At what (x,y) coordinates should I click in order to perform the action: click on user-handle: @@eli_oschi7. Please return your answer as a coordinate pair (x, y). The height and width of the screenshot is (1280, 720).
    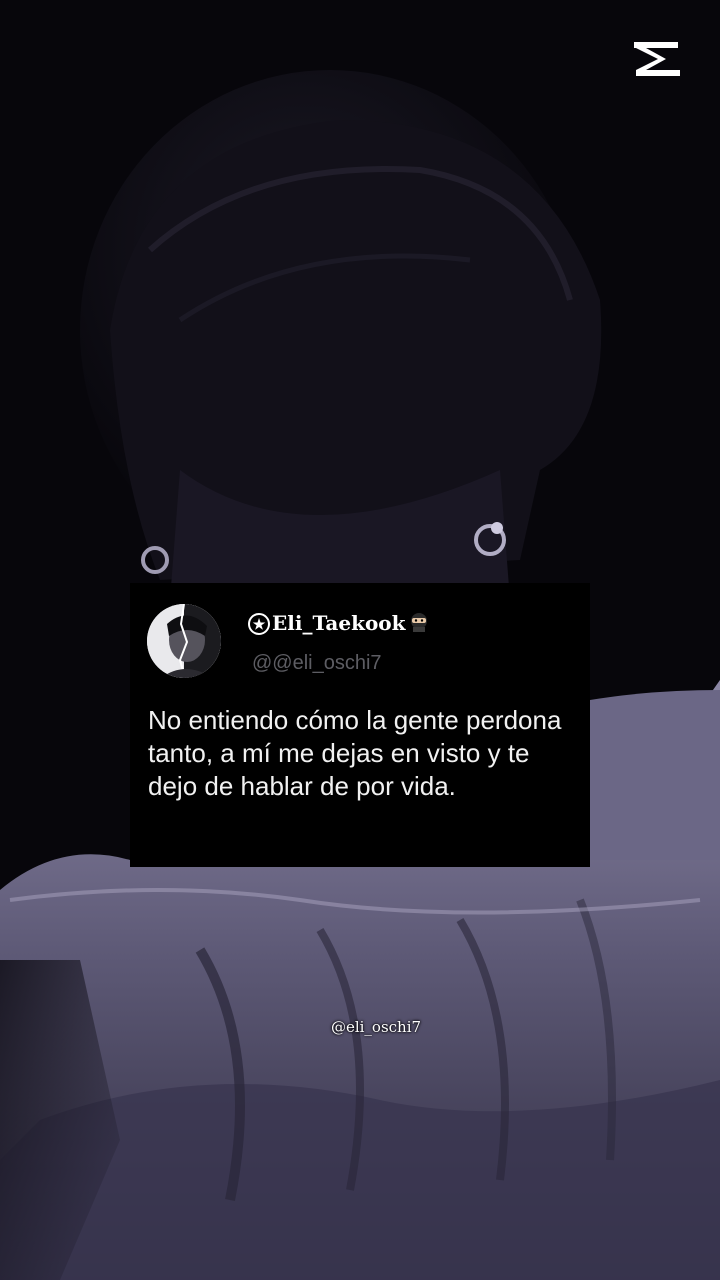
    Looking at the image, I should click on (317, 663).